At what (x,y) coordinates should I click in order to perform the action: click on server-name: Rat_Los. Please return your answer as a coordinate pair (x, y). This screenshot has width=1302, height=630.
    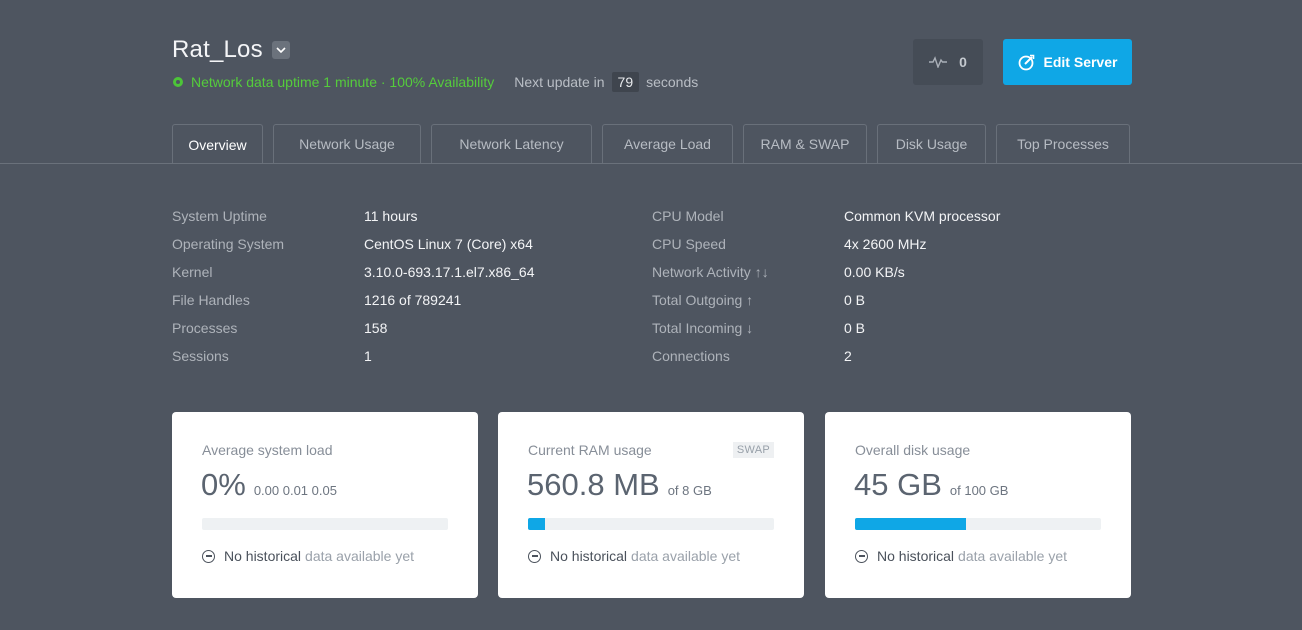
    Looking at the image, I should click on (217, 49).